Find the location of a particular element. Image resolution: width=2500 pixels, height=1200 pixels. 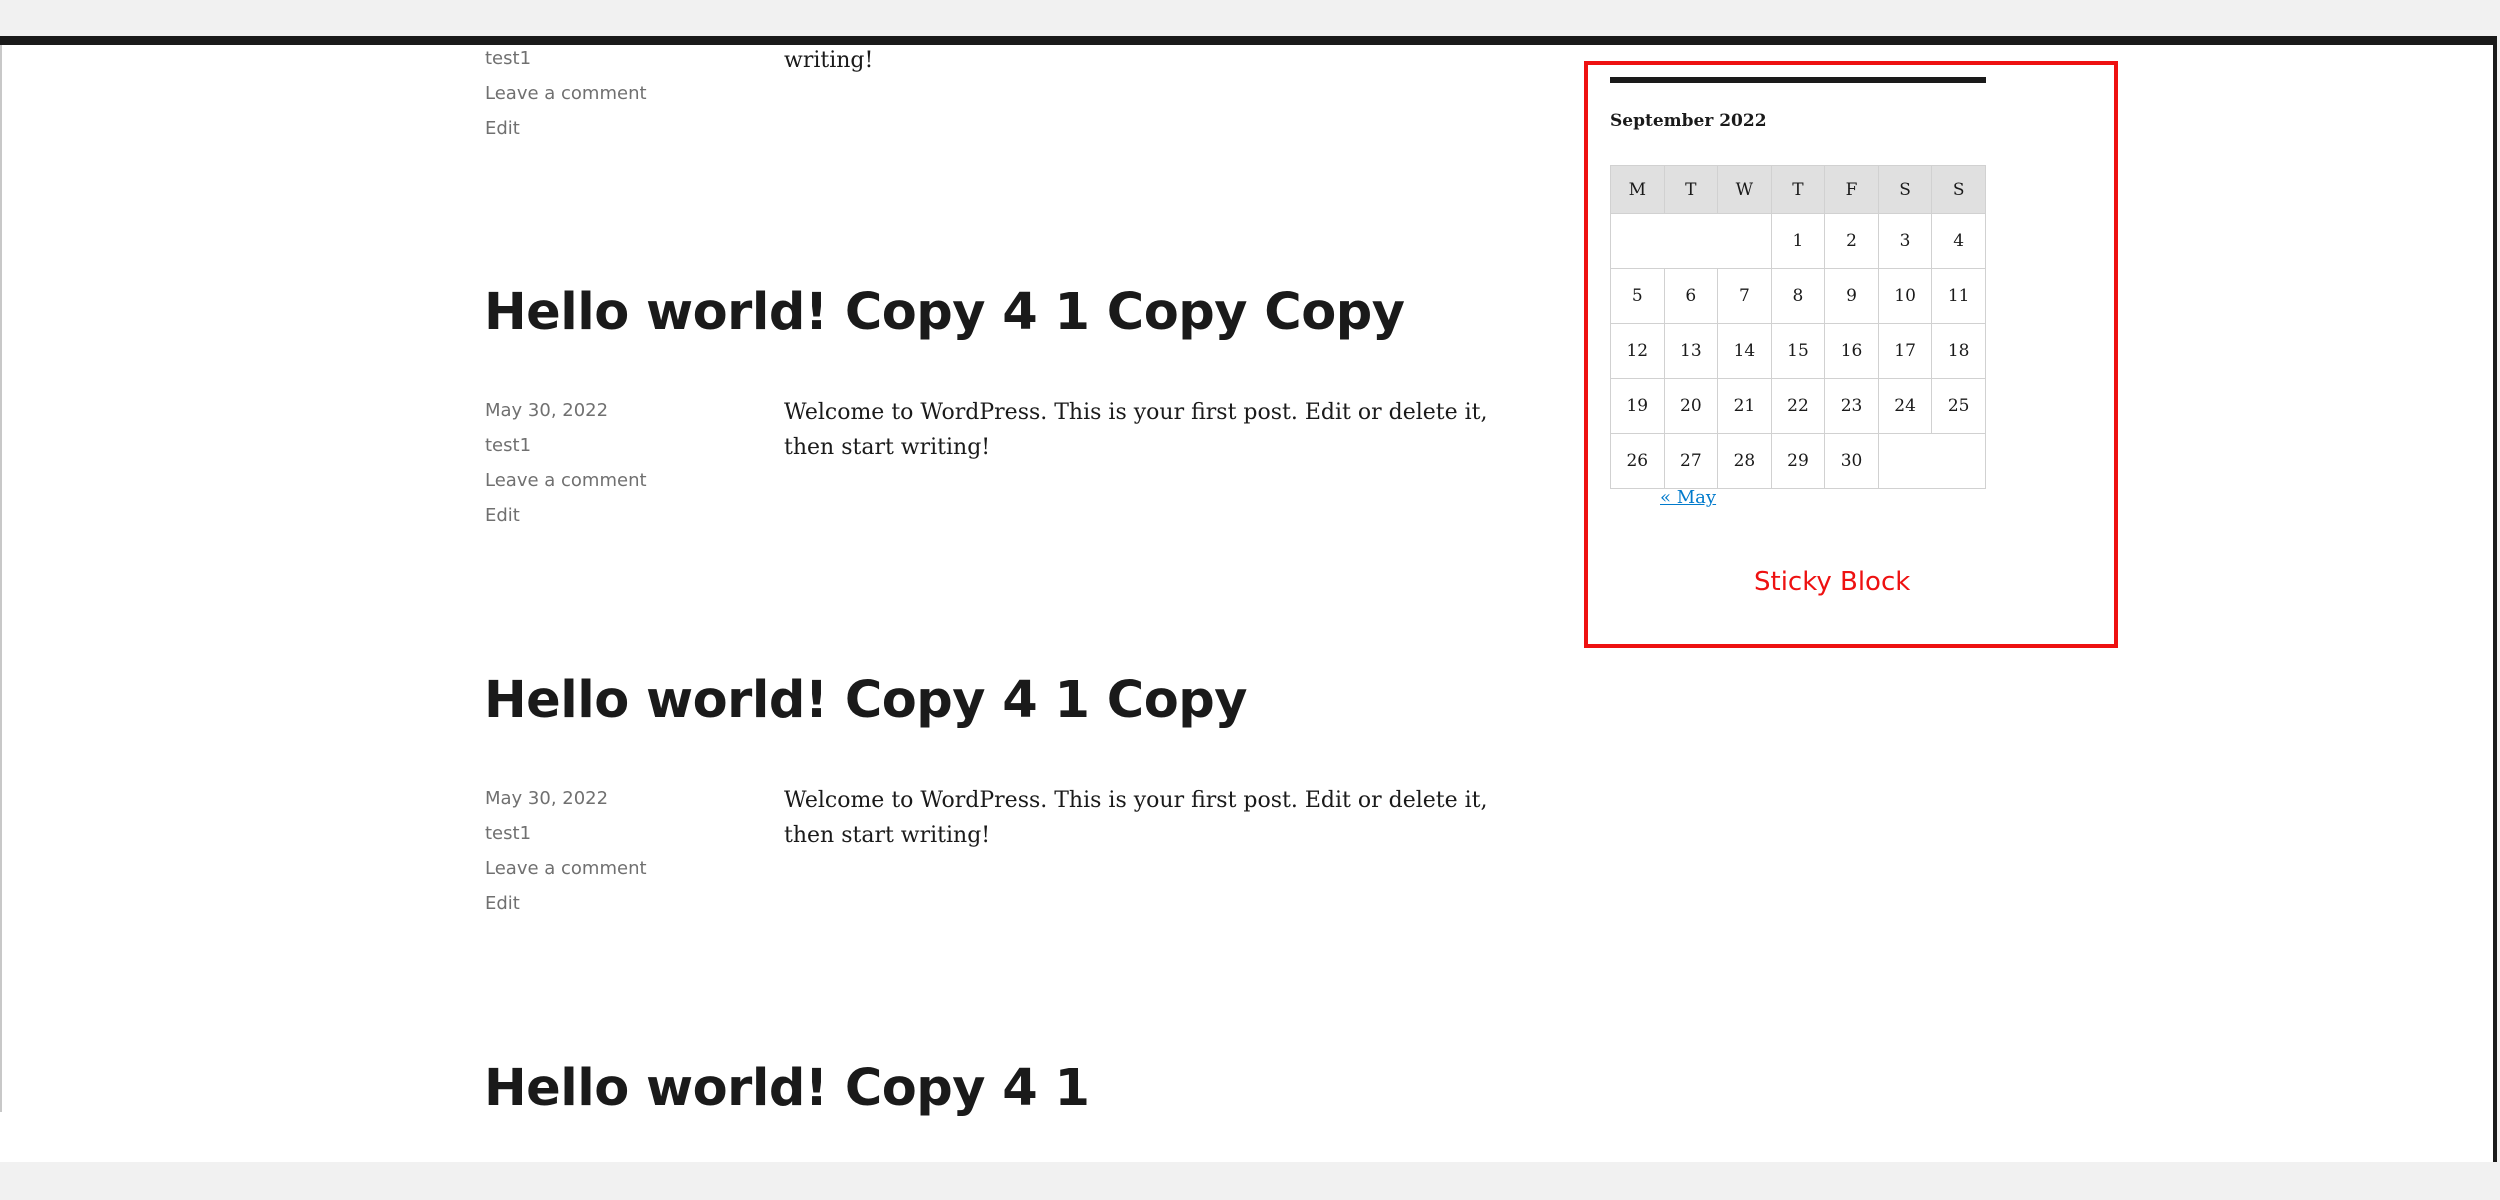

calendar-day: 4 is located at coordinates (1958, 241).